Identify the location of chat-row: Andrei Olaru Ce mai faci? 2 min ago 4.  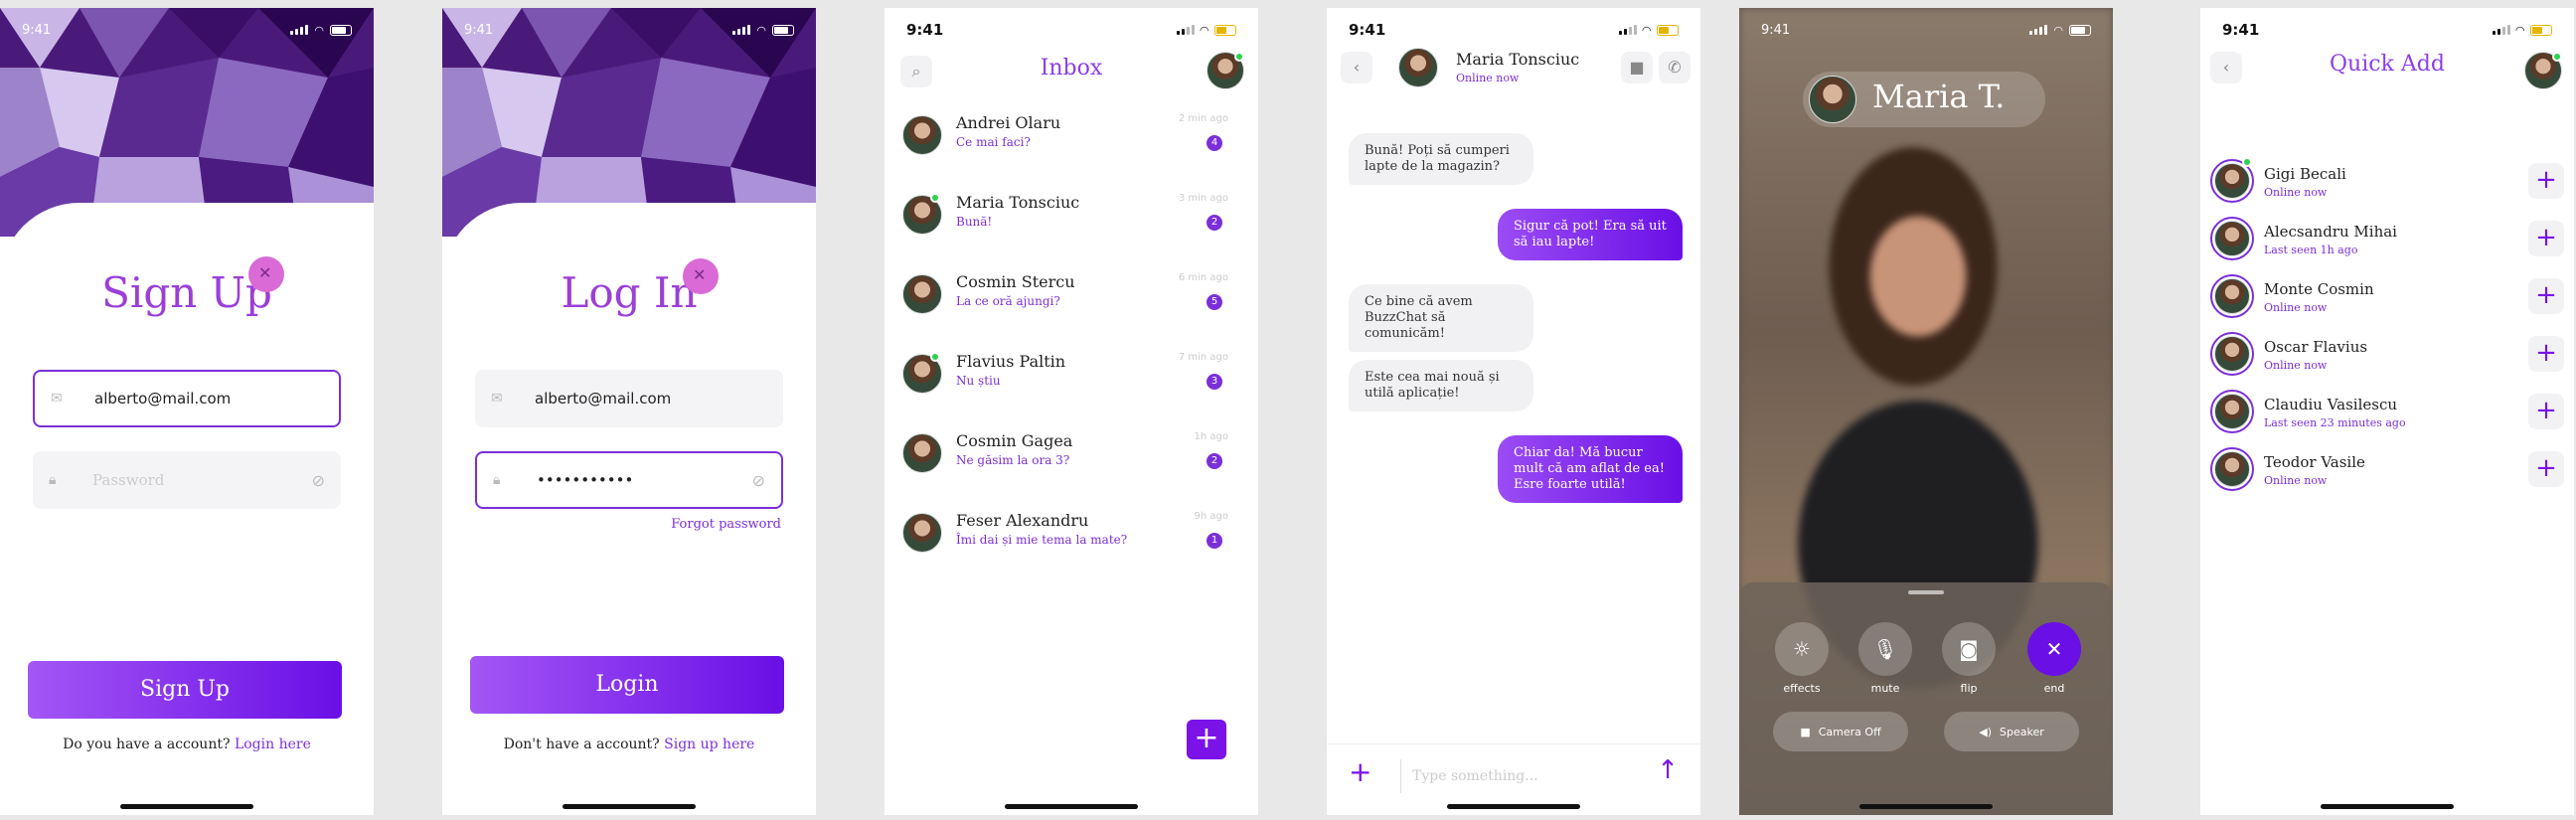
(1071, 143).